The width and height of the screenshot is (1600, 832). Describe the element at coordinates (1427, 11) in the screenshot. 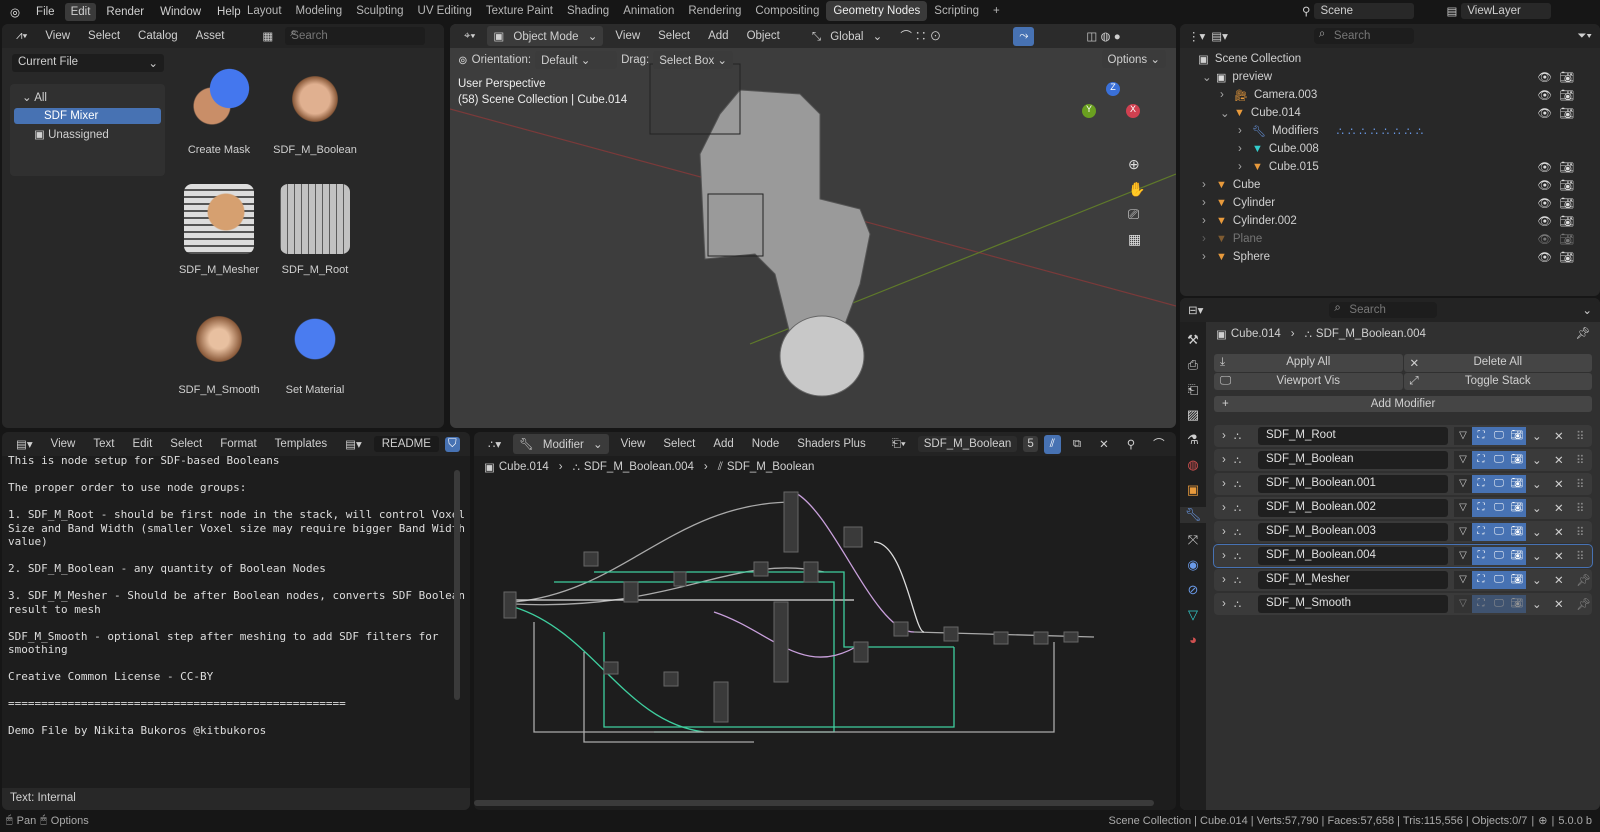

I see `scene-selector: ⚲ Scene ▤ ViewLayer` at that location.